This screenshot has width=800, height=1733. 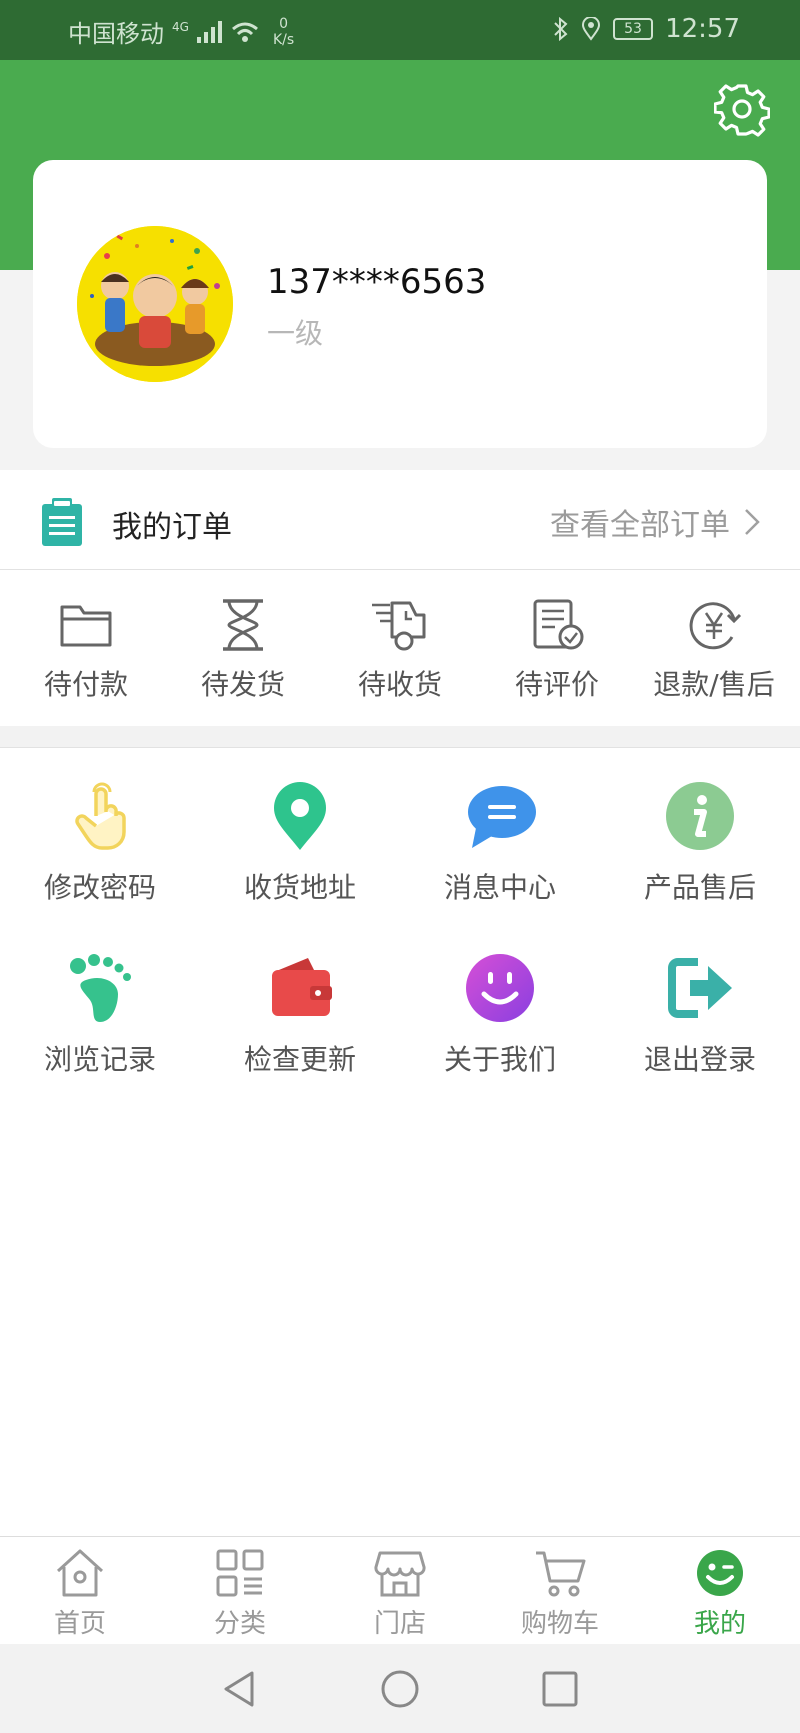 What do you see at coordinates (752, 522) in the screenshot?
I see `chevron-right-icon` at bounding box center [752, 522].